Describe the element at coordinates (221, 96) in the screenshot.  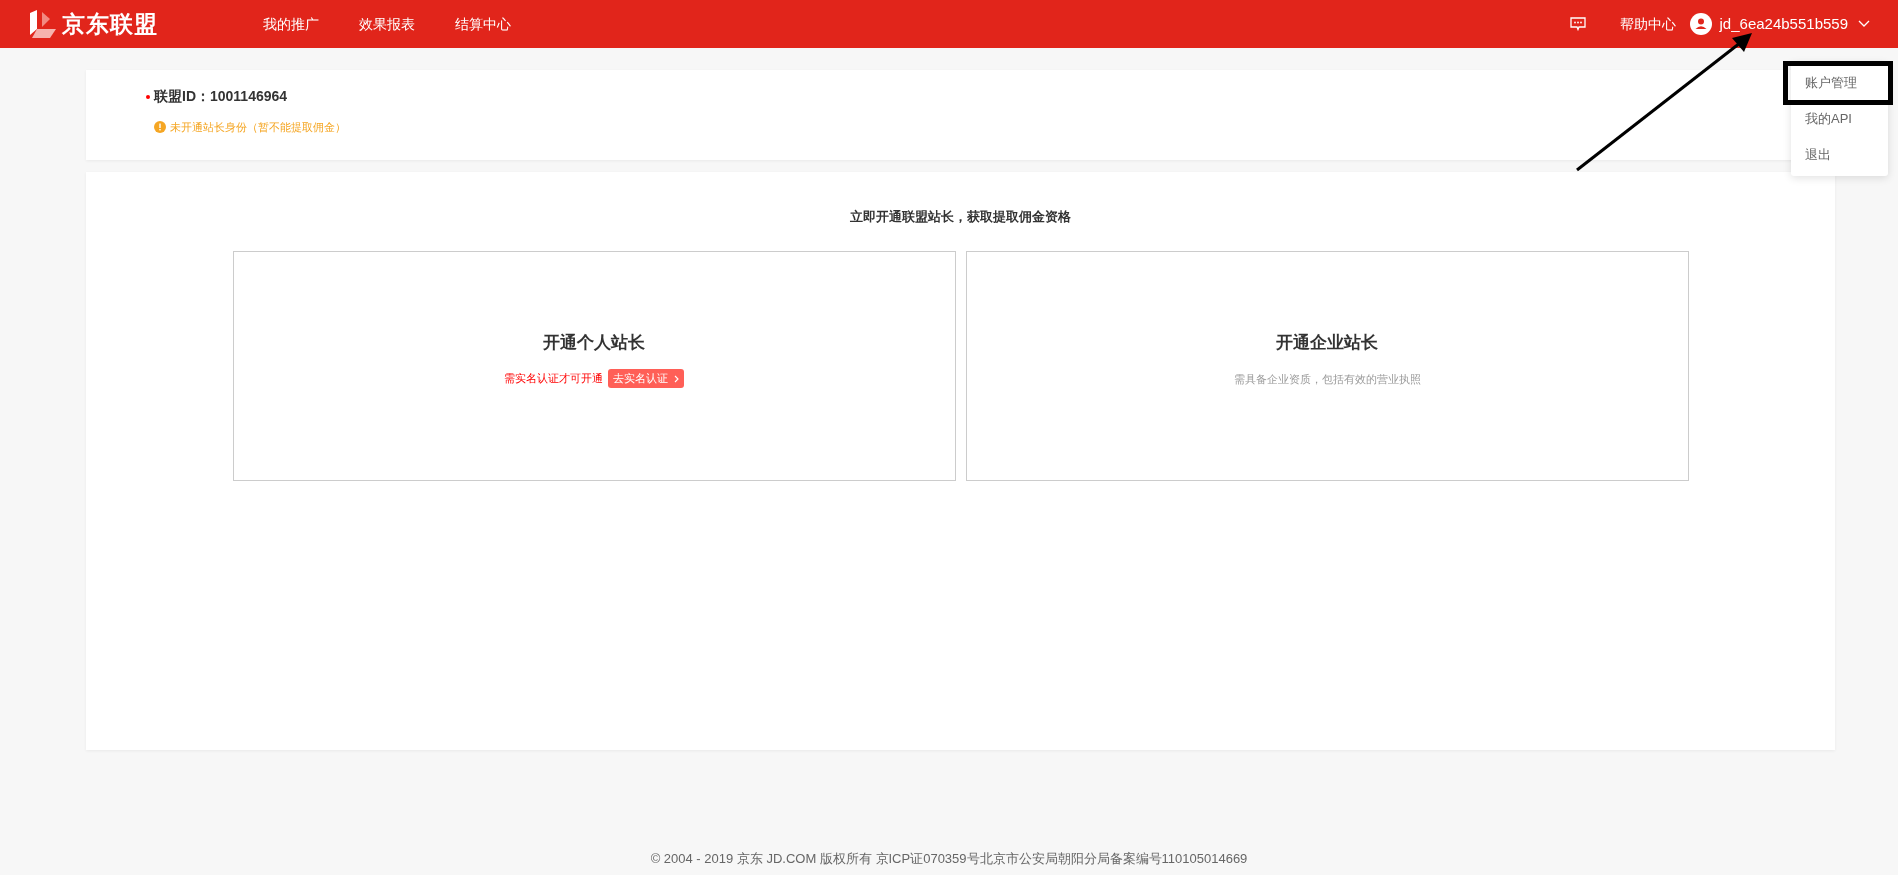
I see `union-id: 联盟ID：1001146964` at that location.